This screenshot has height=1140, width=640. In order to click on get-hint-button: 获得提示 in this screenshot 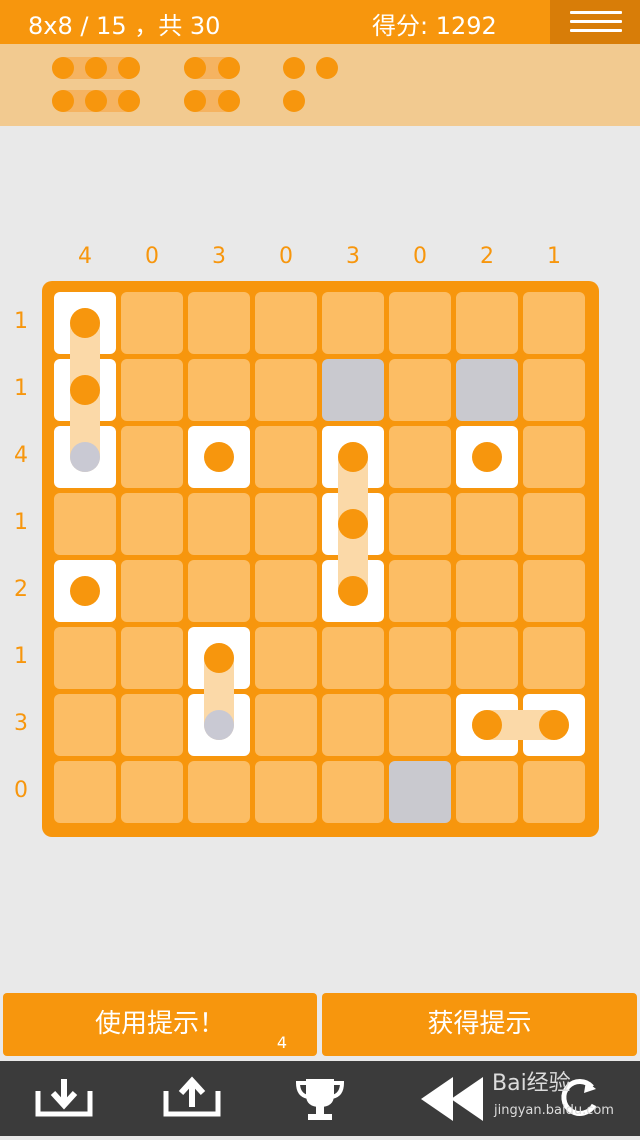, I will do `click(479, 1024)`.